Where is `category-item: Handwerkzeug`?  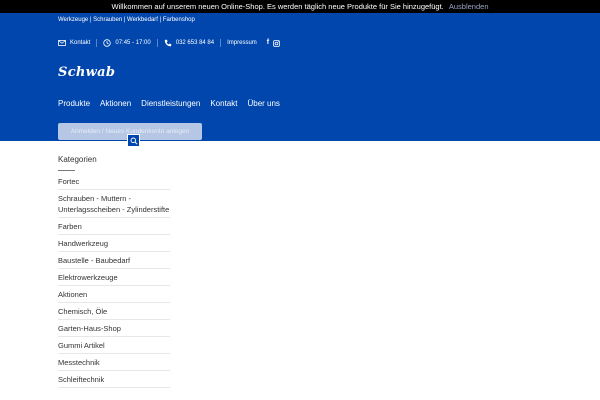
category-item: Handwerkzeug is located at coordinates (114, 243).